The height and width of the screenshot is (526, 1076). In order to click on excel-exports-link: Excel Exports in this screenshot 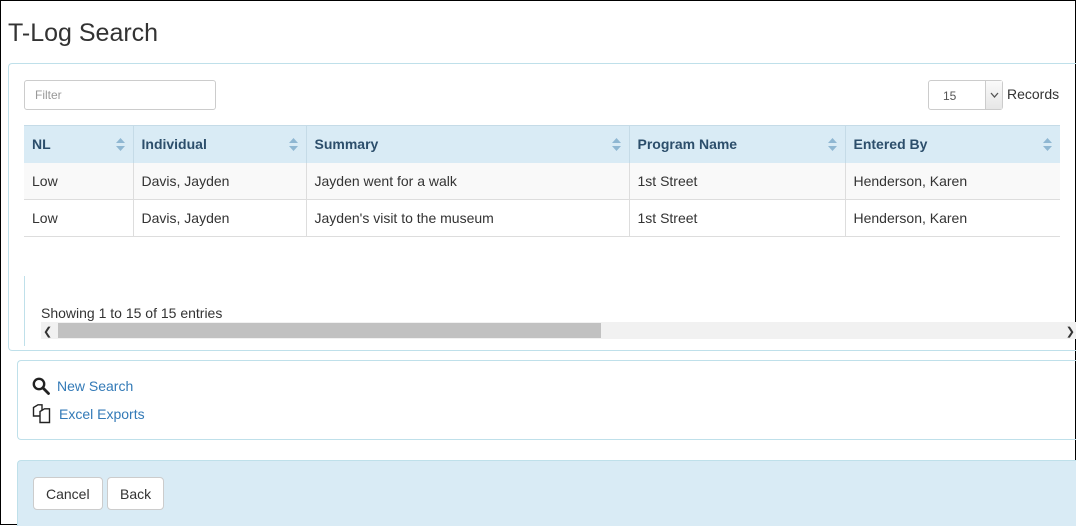, I will do `click(102, 414)`.